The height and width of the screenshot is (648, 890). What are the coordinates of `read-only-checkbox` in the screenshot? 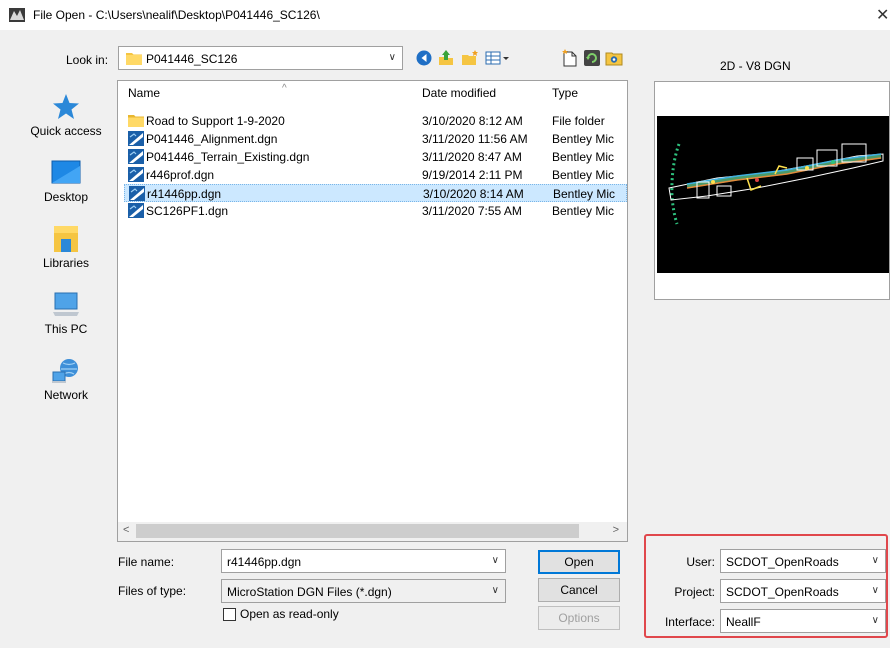 It's located at (229, 614).